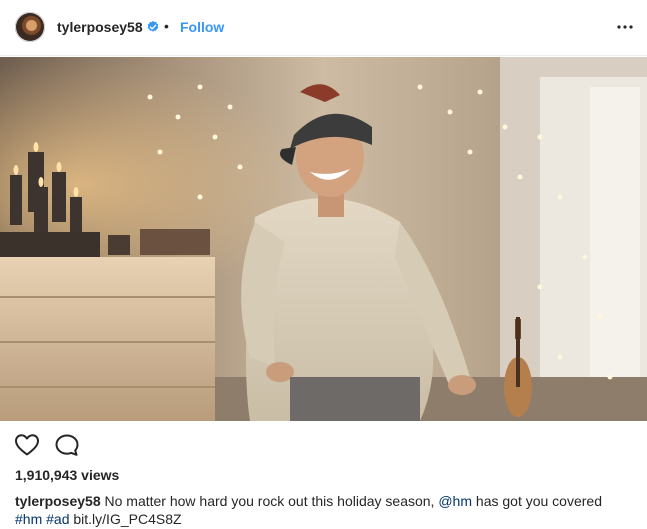 Image resolution: width=647 pixels, height=529 pixels. What do you see at coordinates (537, 501) in the screenshot?
I see `caption-text-2: has got you covered` at bounding box center [537, 501].